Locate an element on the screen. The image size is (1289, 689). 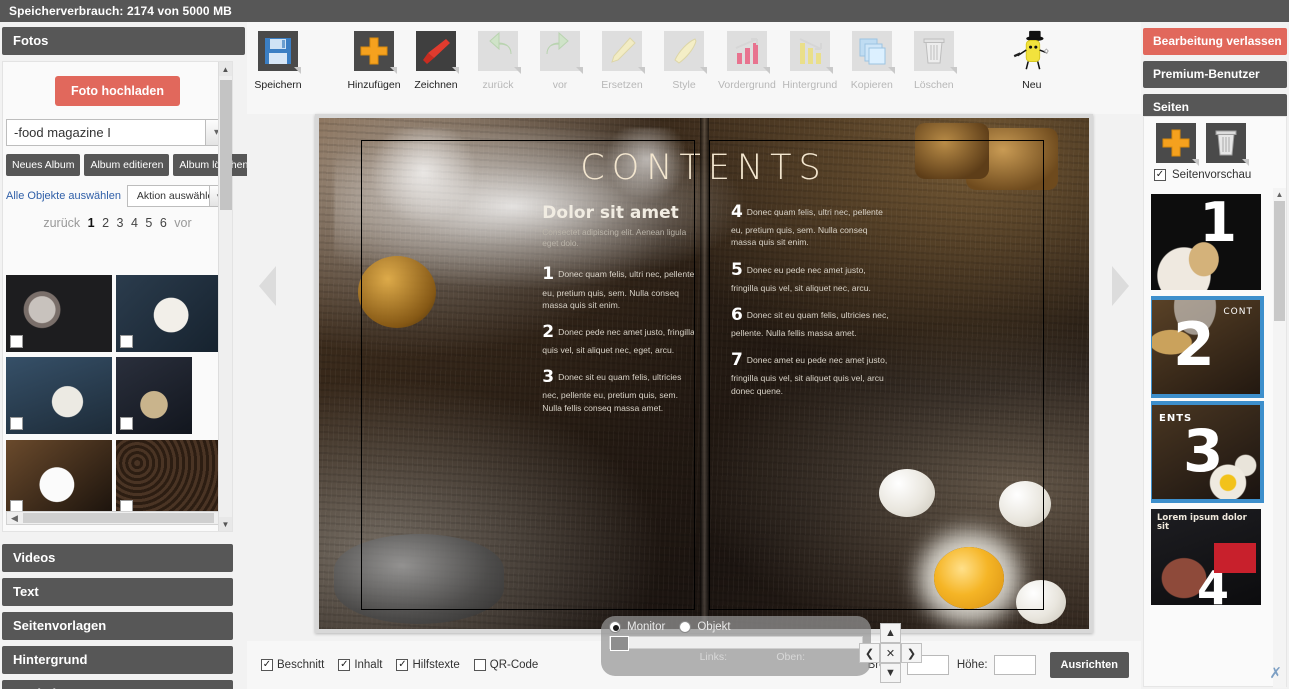
photo-grid-horizontal-scrollbar: ◀ ▶ is located at coordinates (118, 518).